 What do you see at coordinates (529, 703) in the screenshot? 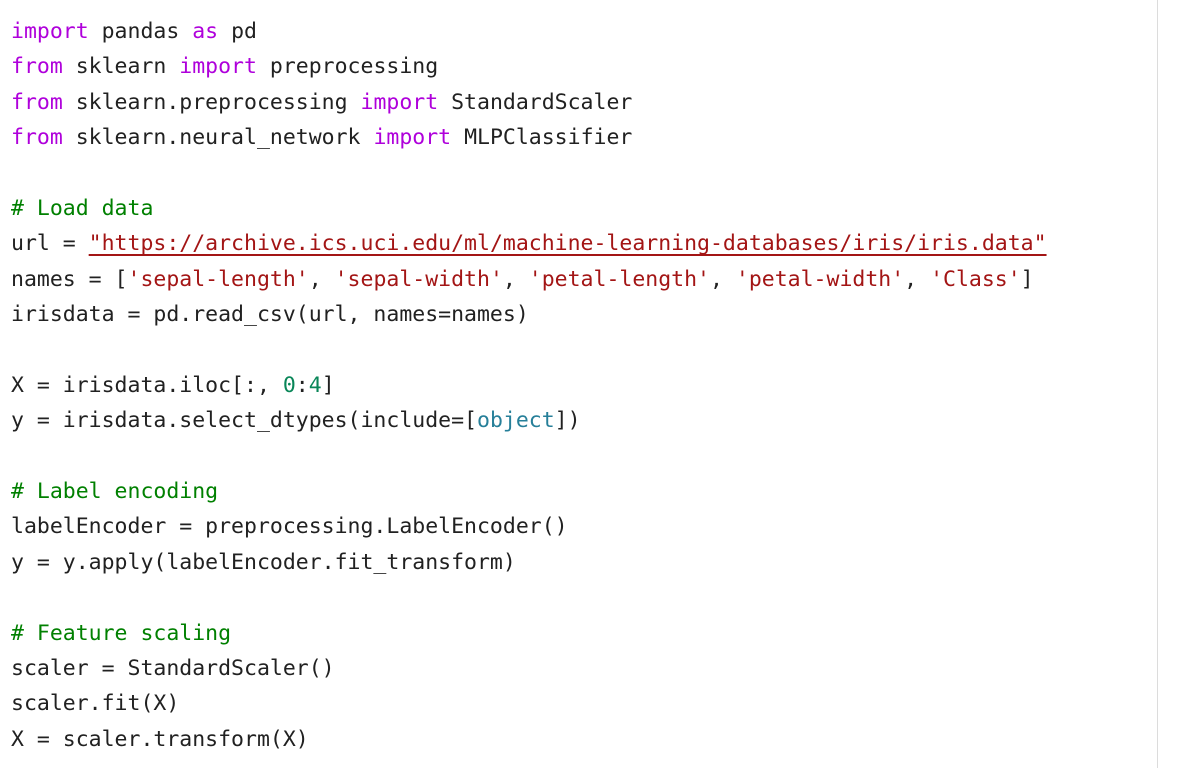
I see `code-line: scaler.fit(X)` at bounding box center [529, 703].